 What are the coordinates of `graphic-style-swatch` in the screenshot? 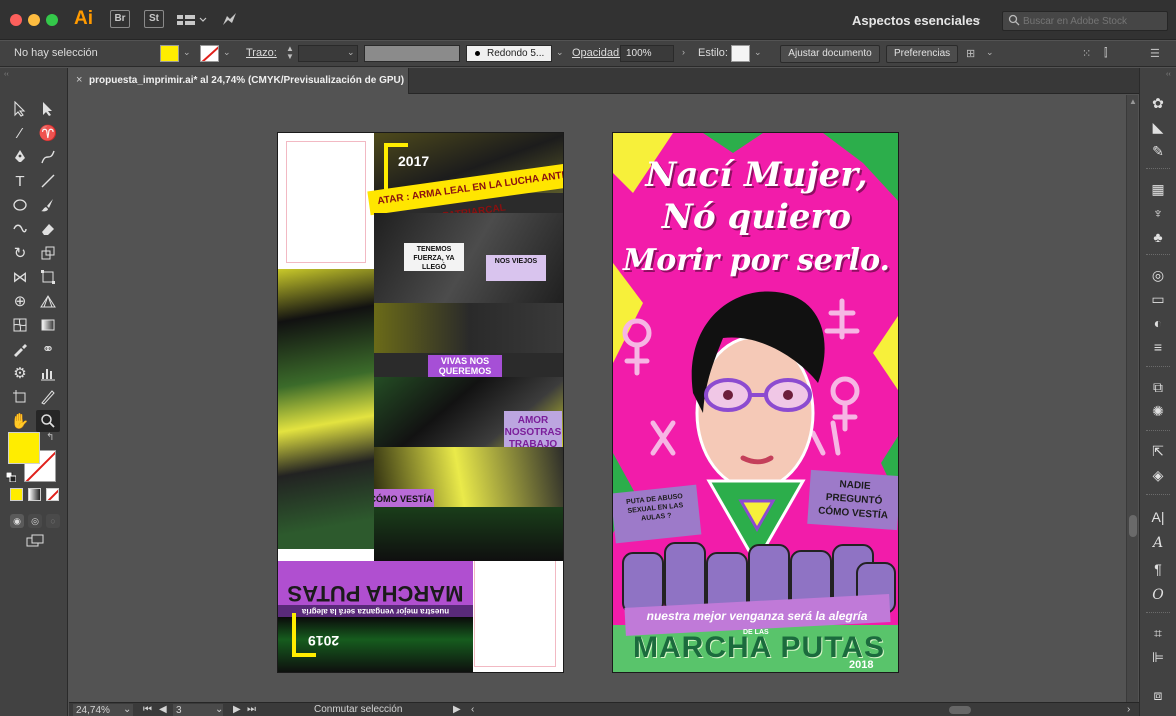 It's located at (740, 53).